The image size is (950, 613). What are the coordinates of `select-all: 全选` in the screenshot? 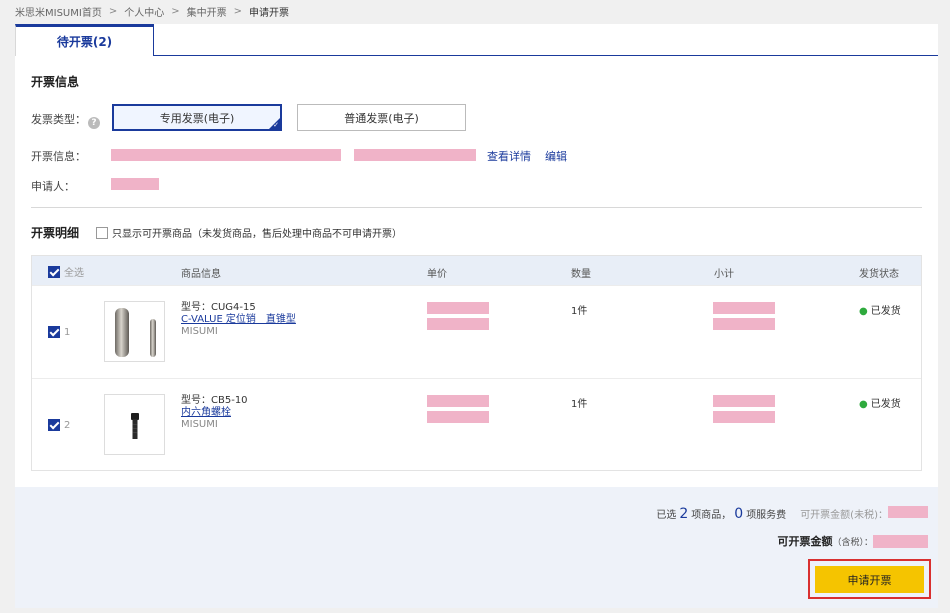 It's located at (66, 271).